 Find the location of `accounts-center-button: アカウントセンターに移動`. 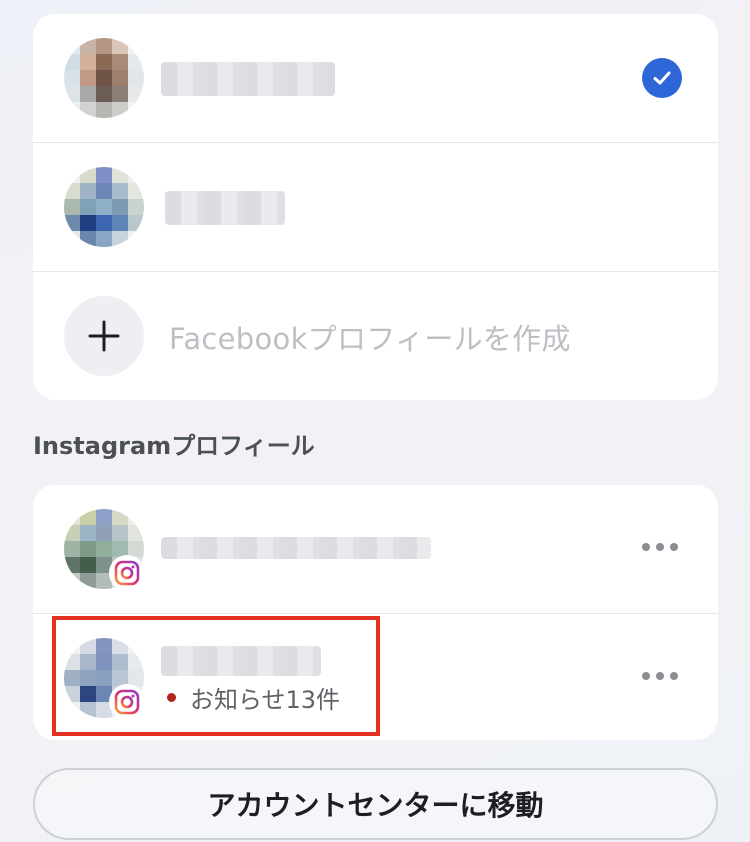

accounts-center-button: アカウントセンターに移動 is located at coordinates (375, 804).